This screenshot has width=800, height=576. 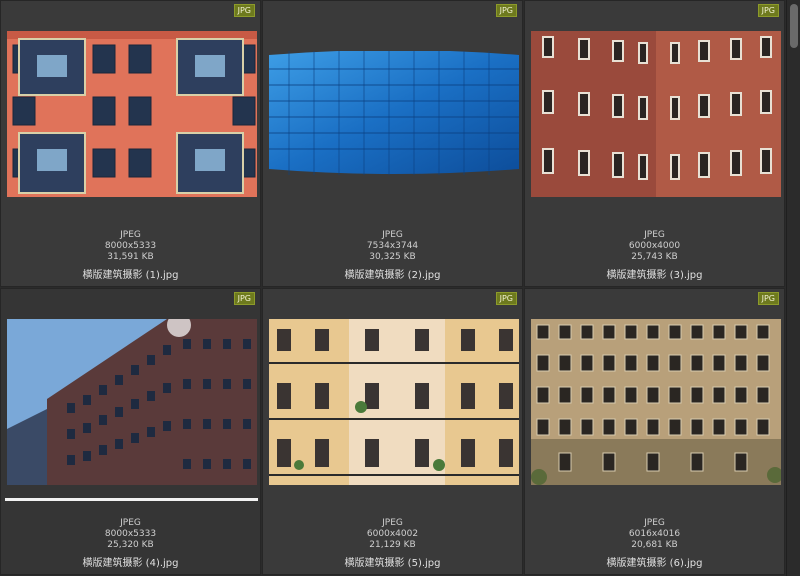 What do you see at coordinates (654, 534) in the screenshot?
I see `image-dimensions: 6016x4016` at bounding box center [654, 534].